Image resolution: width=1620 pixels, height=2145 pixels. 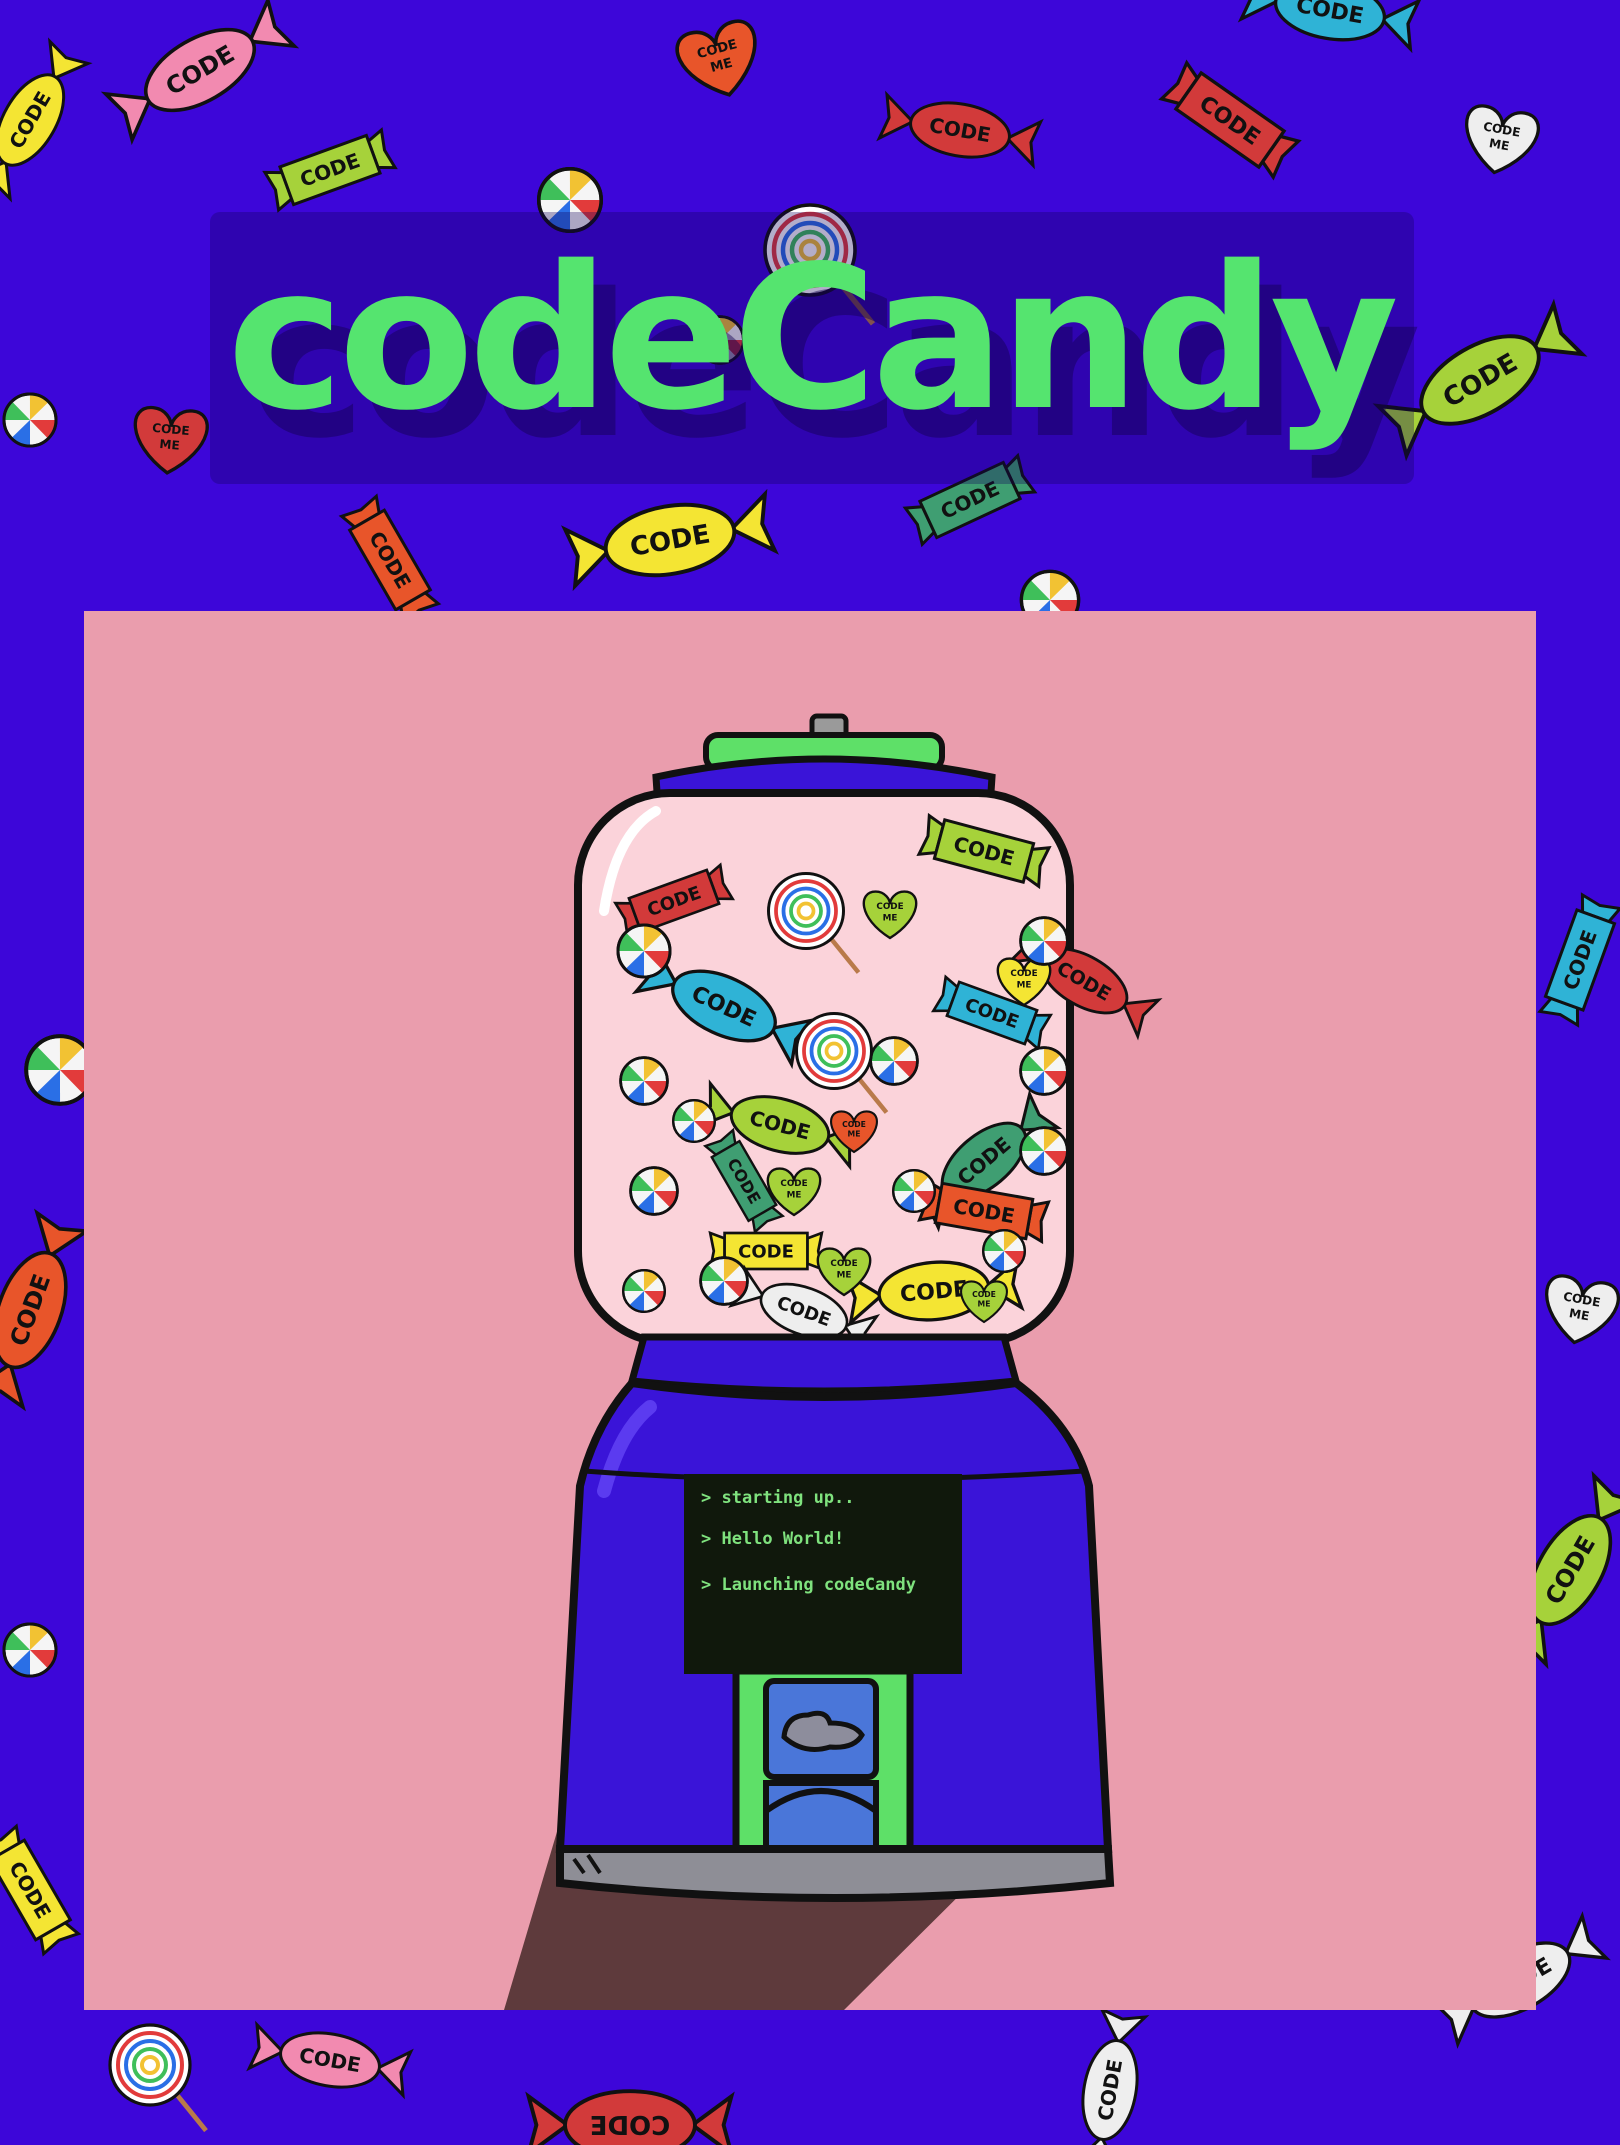 What do you see at coordinates (824, 1364) in the screenshot?
I see `machine-neck` at bounding box center [824, 1364].